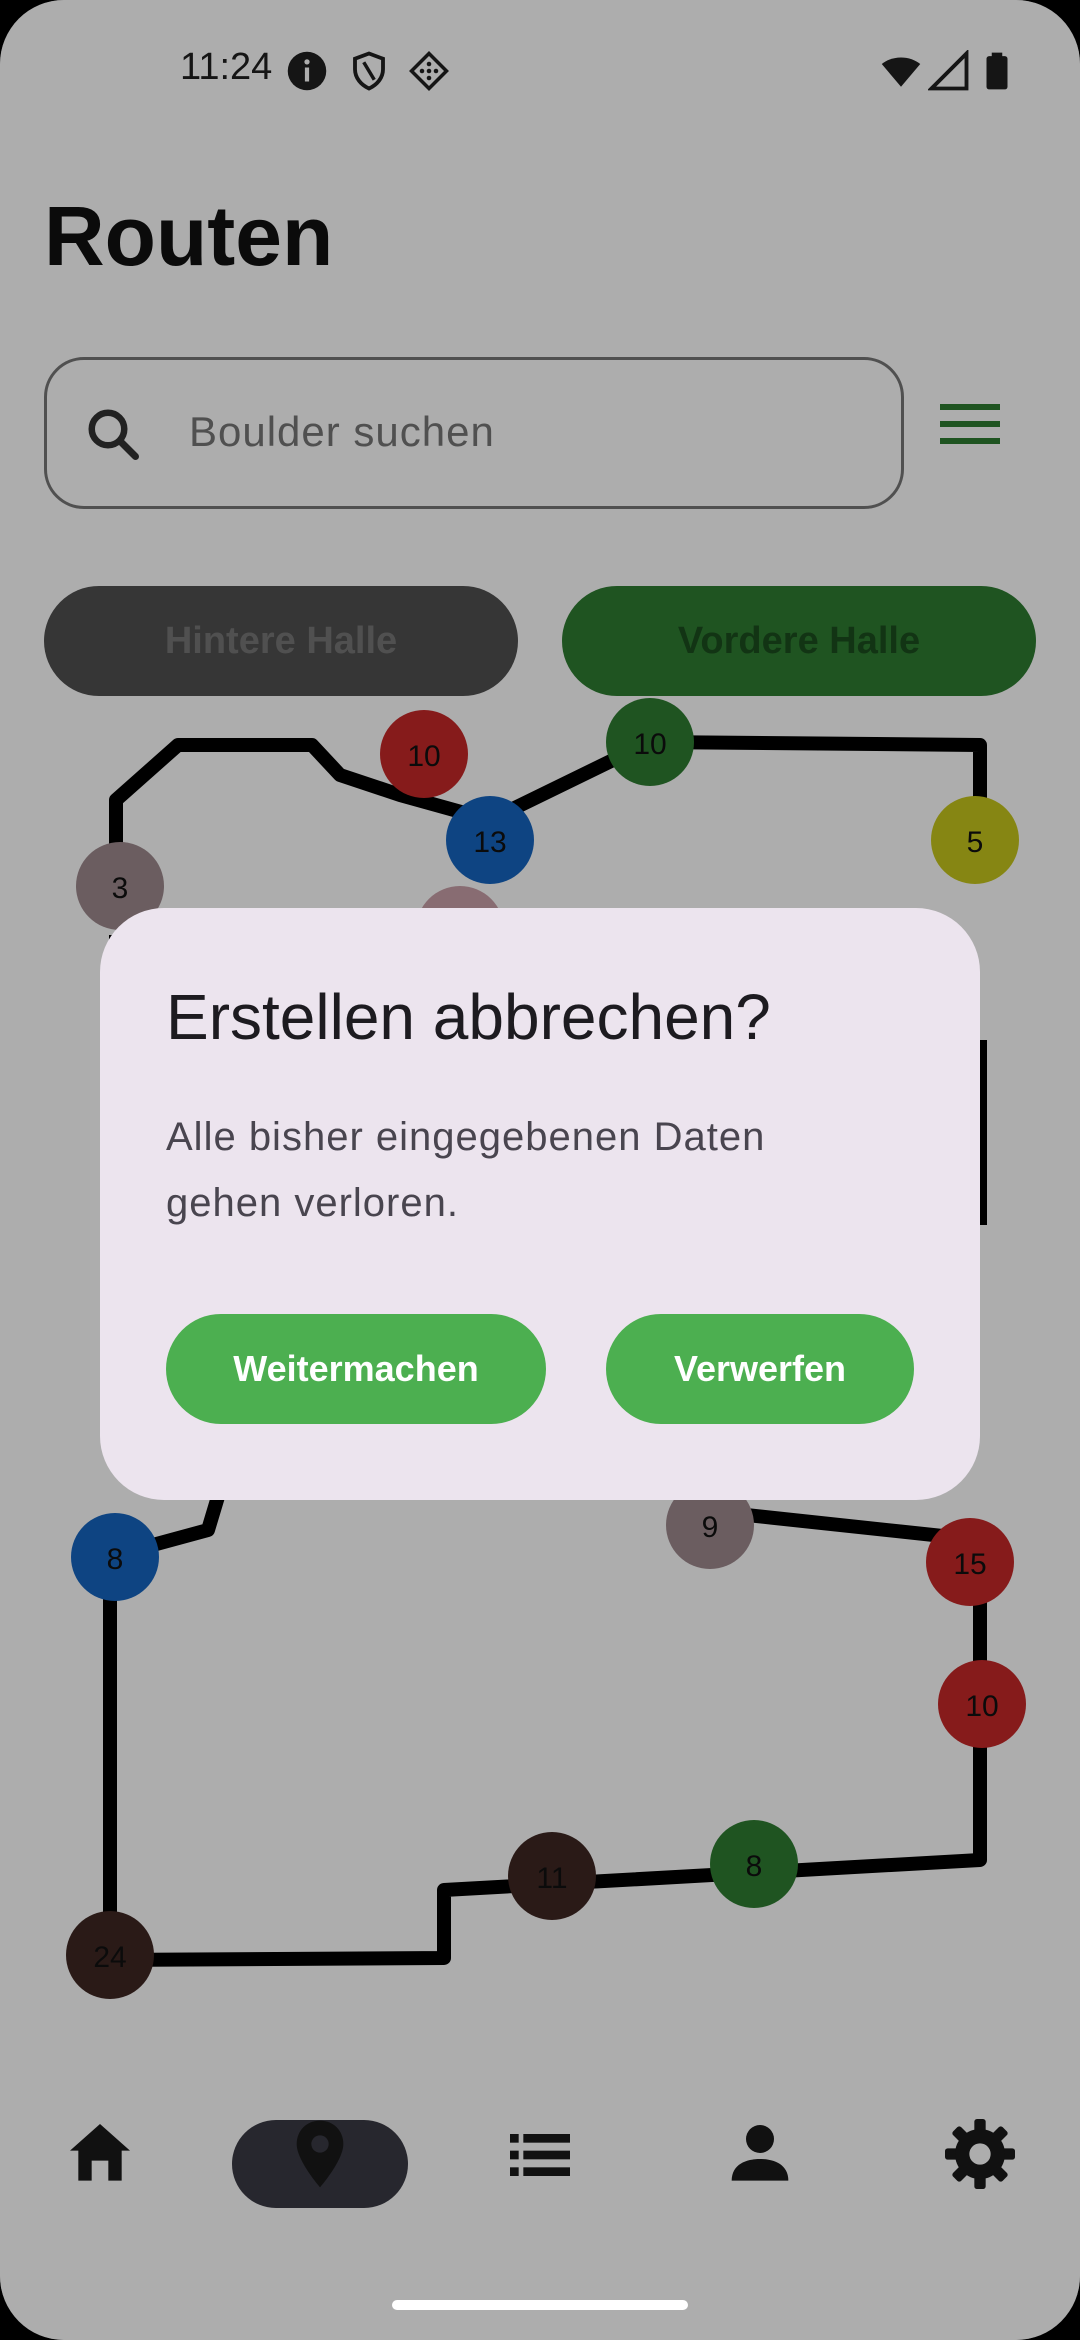  Describe the element at coordinates (356, 1369) in the screenshot. I see `continue-button: Weitermachen` at that location.